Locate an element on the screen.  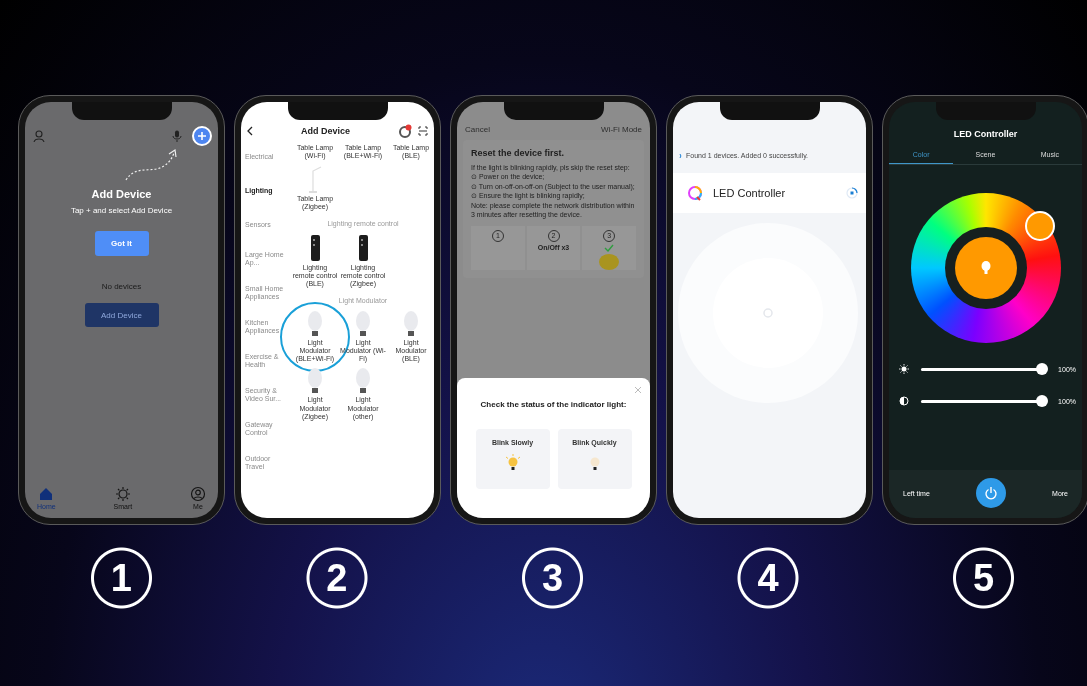
close-icon is located at coordinates (638, 390).